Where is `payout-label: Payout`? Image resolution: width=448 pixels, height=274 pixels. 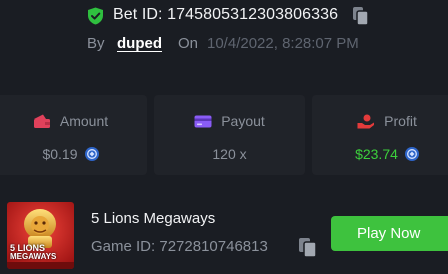
payout-label: Payout is located at coordinates (243, 121).